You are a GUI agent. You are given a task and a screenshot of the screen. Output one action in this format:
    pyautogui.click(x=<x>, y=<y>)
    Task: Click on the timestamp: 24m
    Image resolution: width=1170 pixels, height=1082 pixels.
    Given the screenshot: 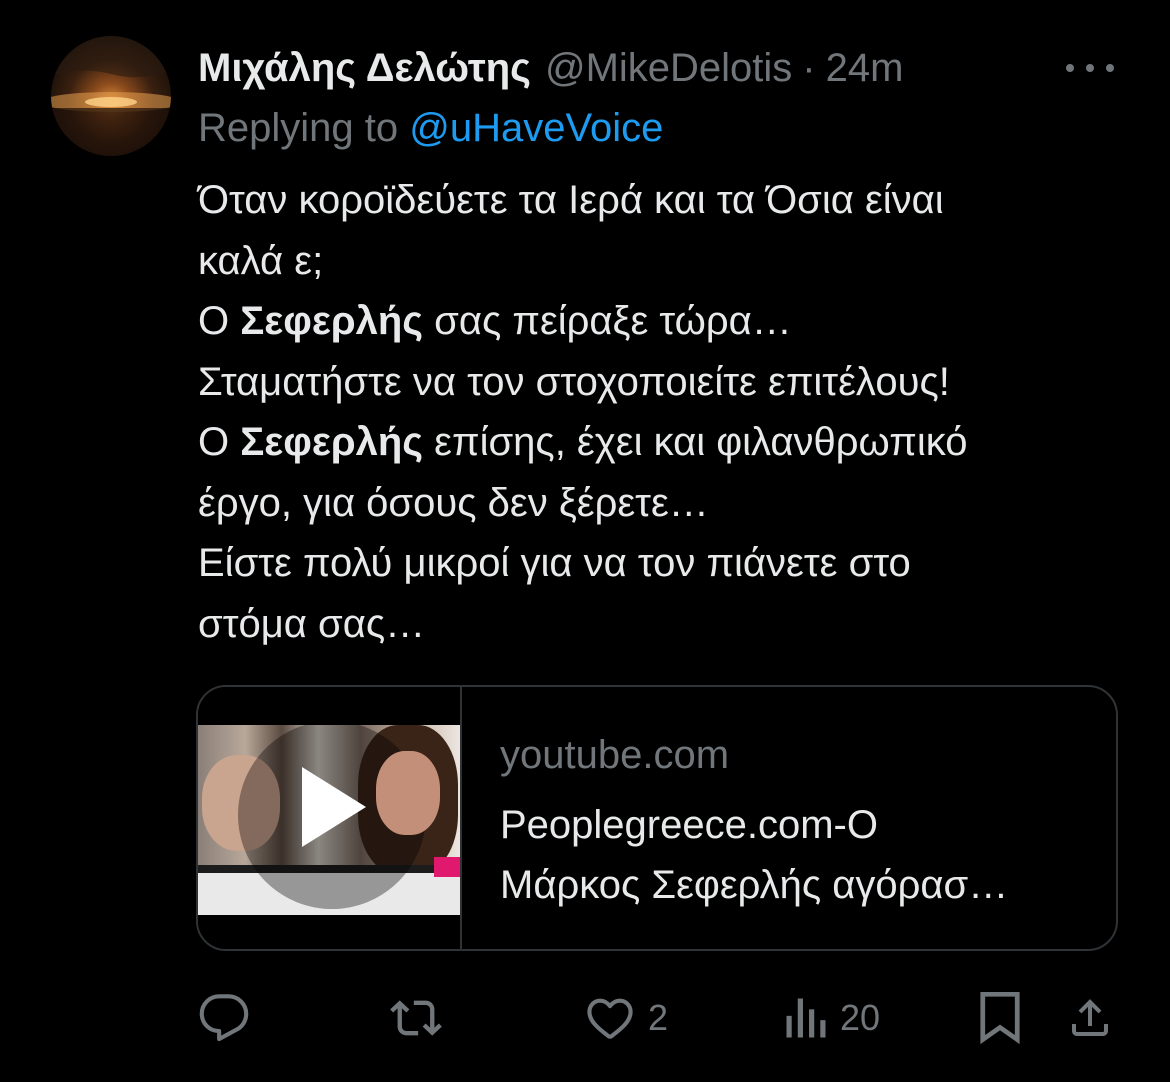 What is the action you would take?
    pyautogui.click(x=865, y=68)
    